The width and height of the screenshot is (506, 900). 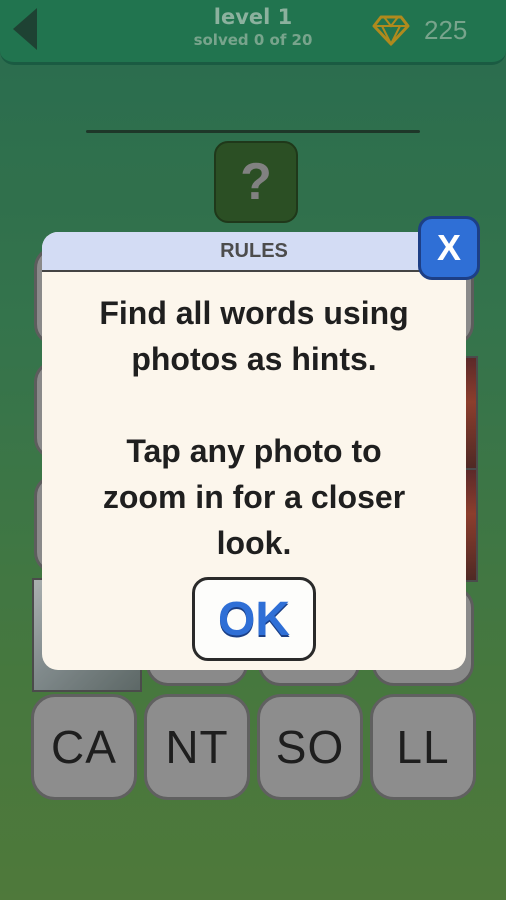 I want to click on rules-line: look., so click(x=254, y=543).